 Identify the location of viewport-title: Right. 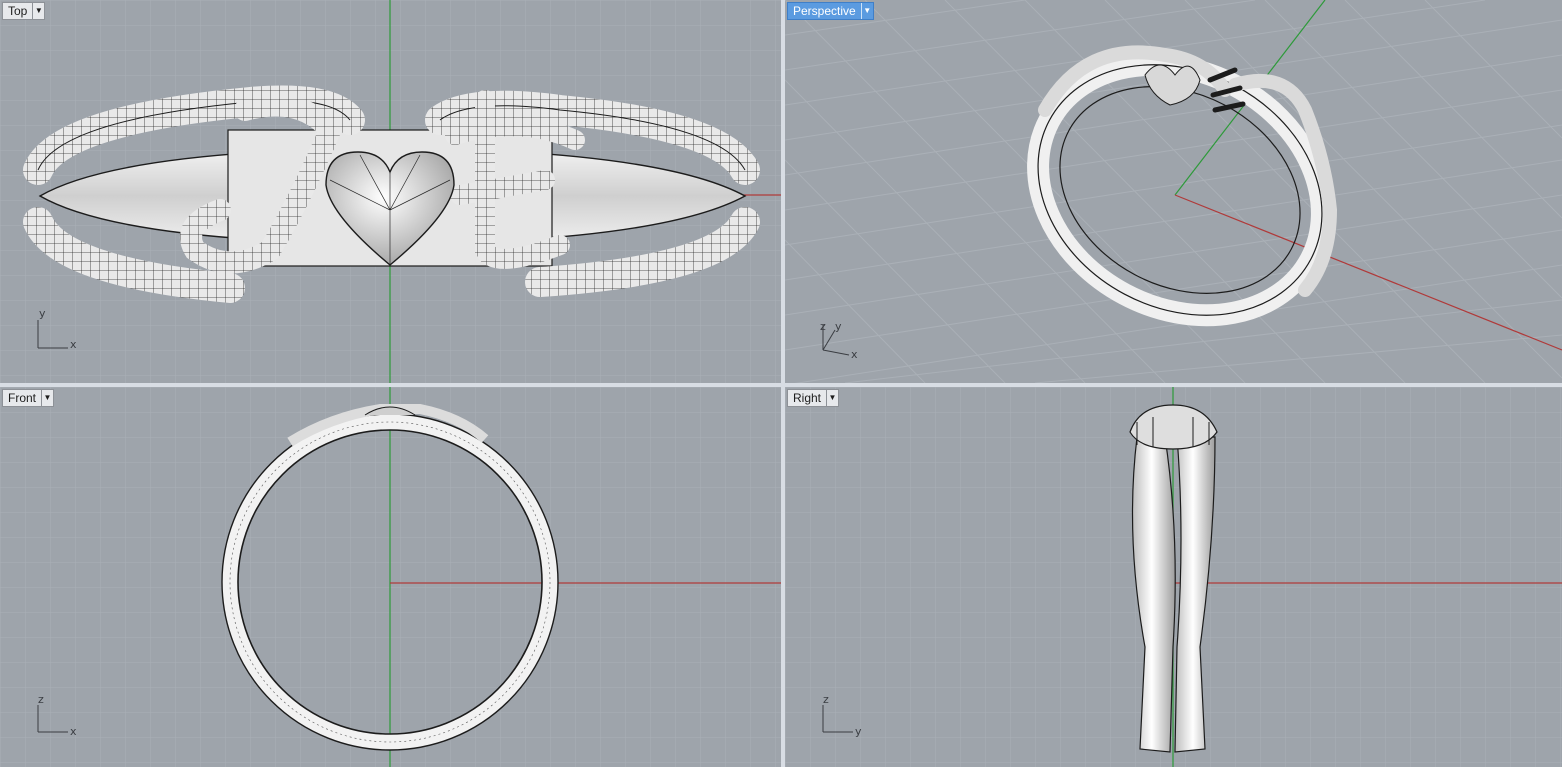
(807, 398).